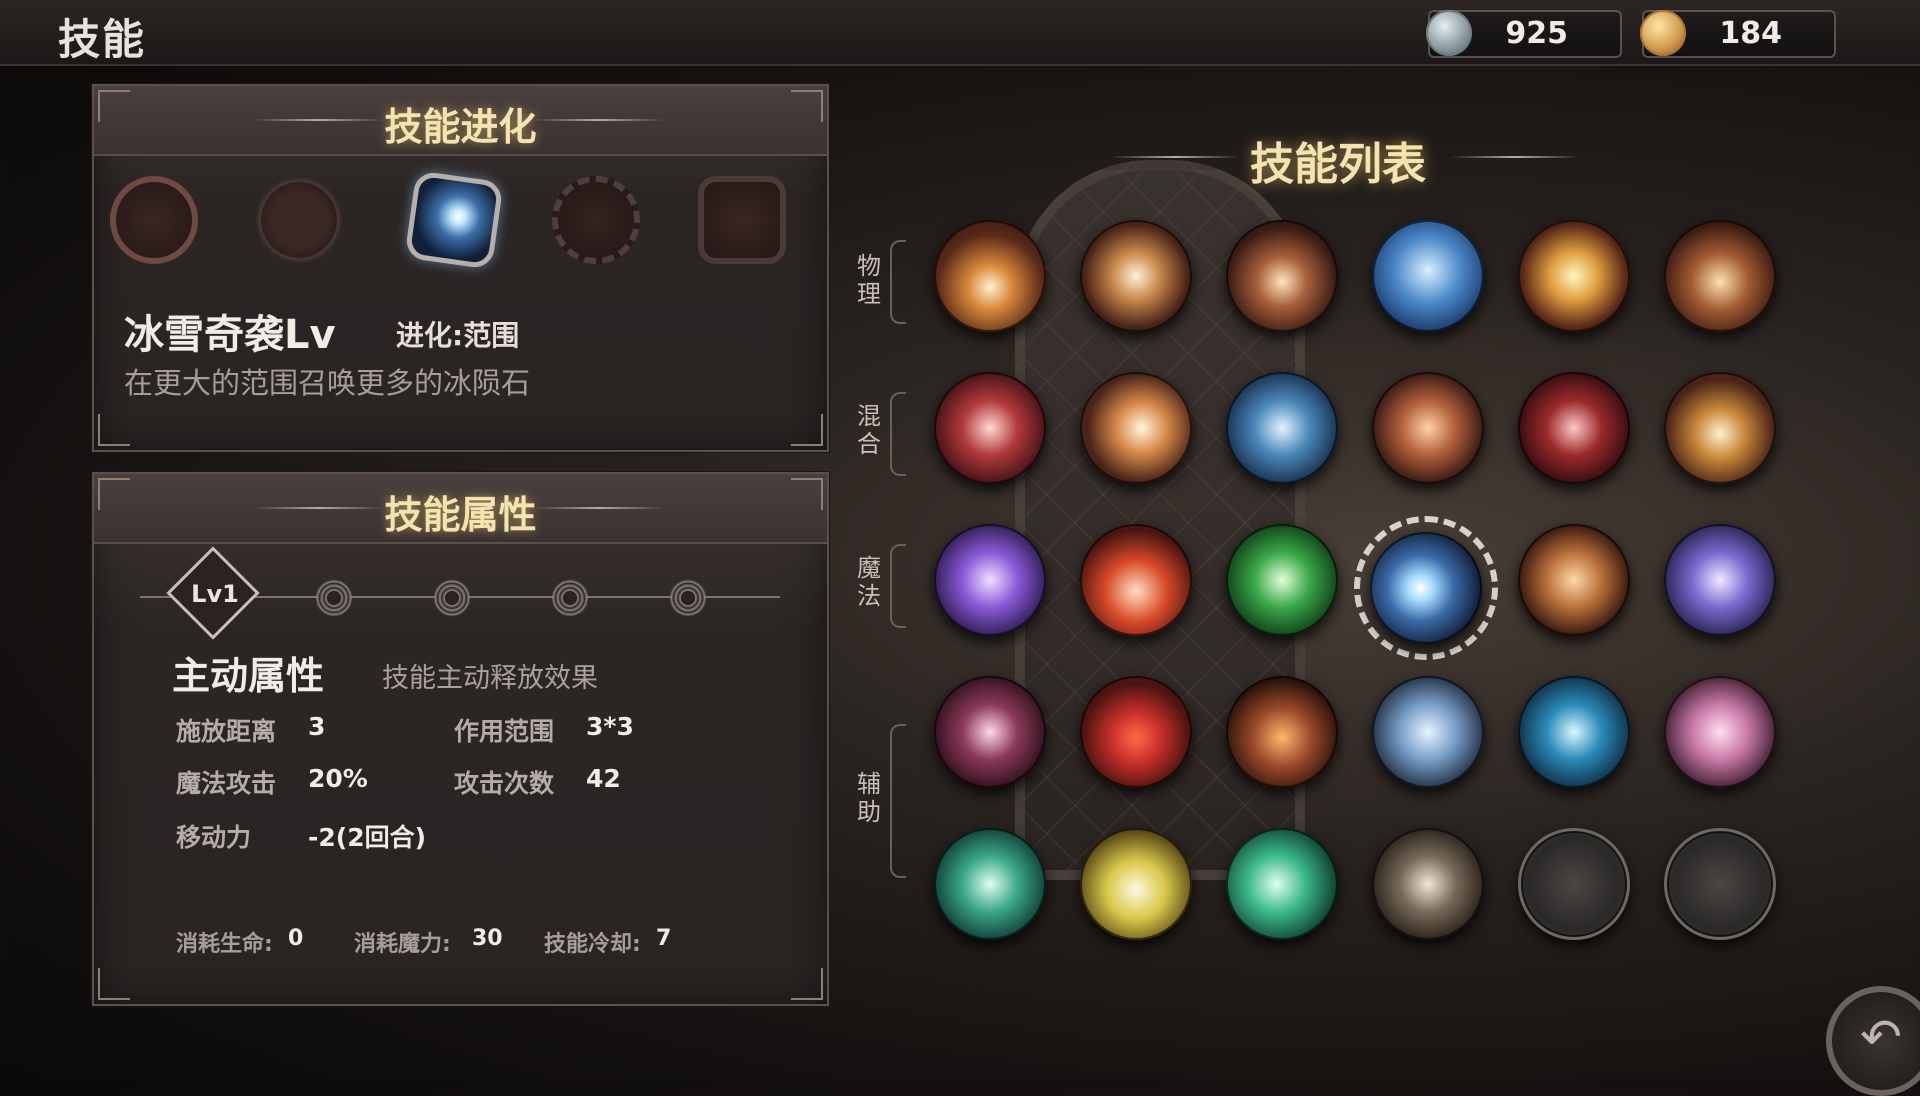 The image size is (1920, 1096). What do you see at coordinates (214, 837) in the screenshot?
I see `stat-label-movement: 移动力` at bounding box center [214, 837].